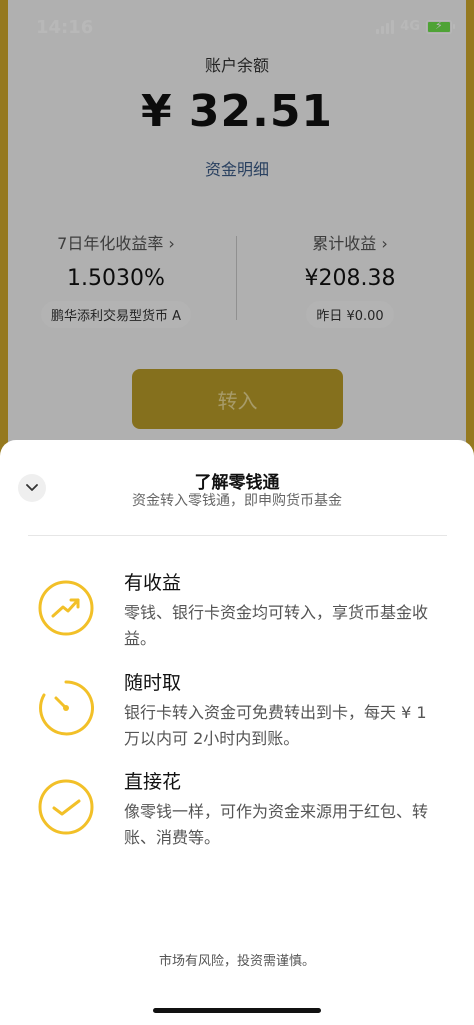 The width and height of the screenshot is (474, 1025). I want to click on risk-note: 市场有风险，投资需谨慎。, so click(236, 961).